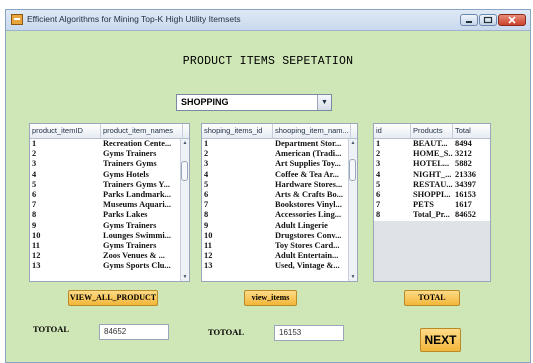 The width and height of the screenshot is (533, 363). I want to click on view-items-button: view_items, so click(270, 298).